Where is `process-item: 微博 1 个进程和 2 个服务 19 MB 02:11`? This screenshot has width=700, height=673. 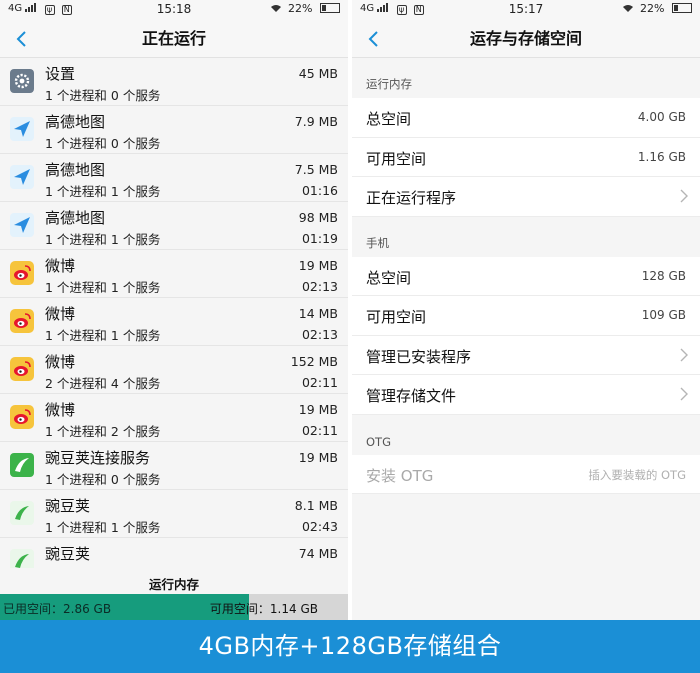 process-item: 微博 1 个进程和 2 个服务 19 MB 02:11 is located at coordinates (174, 418).